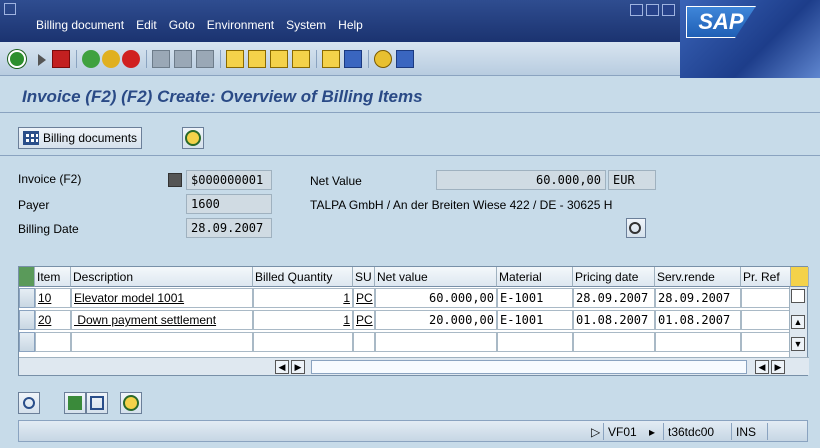  Describe the element at coordinates (652, 431) in the screenshot. I see `status-details-icon: ▸` at that location.